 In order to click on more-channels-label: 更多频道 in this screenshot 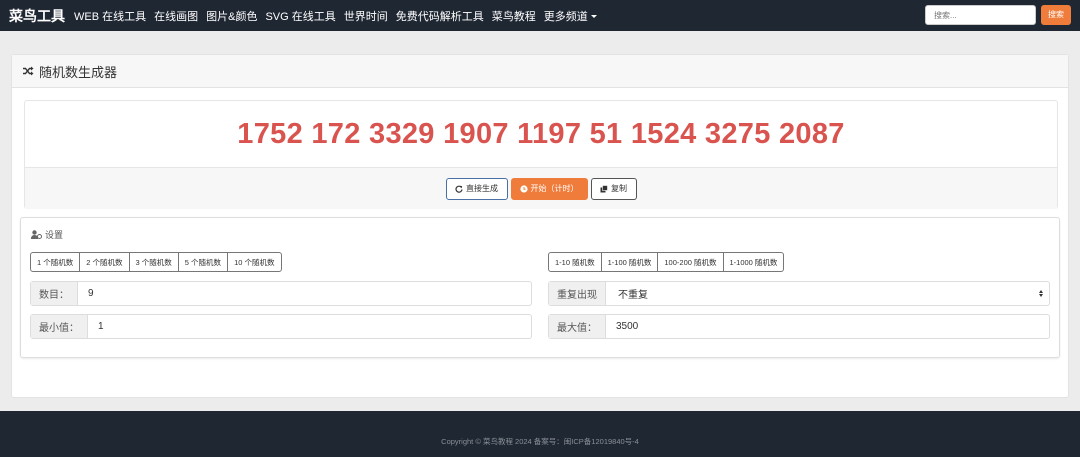, I will do `click(565, 16)`.